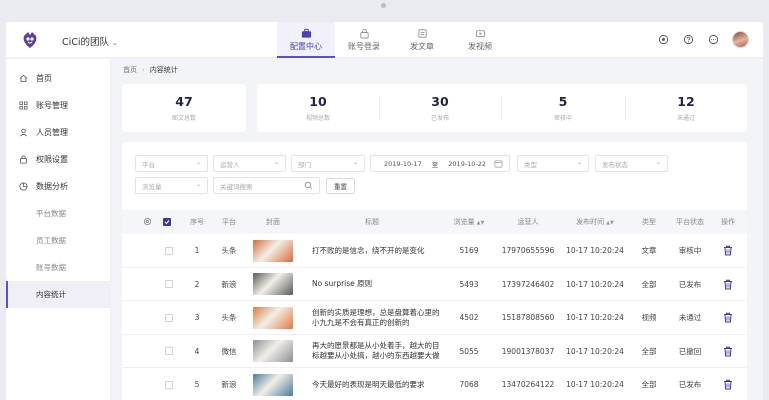 The height and width of the screenshot is (400, 769). Describe the element at coordinates (590, 222) in the screenshot. I see `col-time-label: 发布时间` at that location.